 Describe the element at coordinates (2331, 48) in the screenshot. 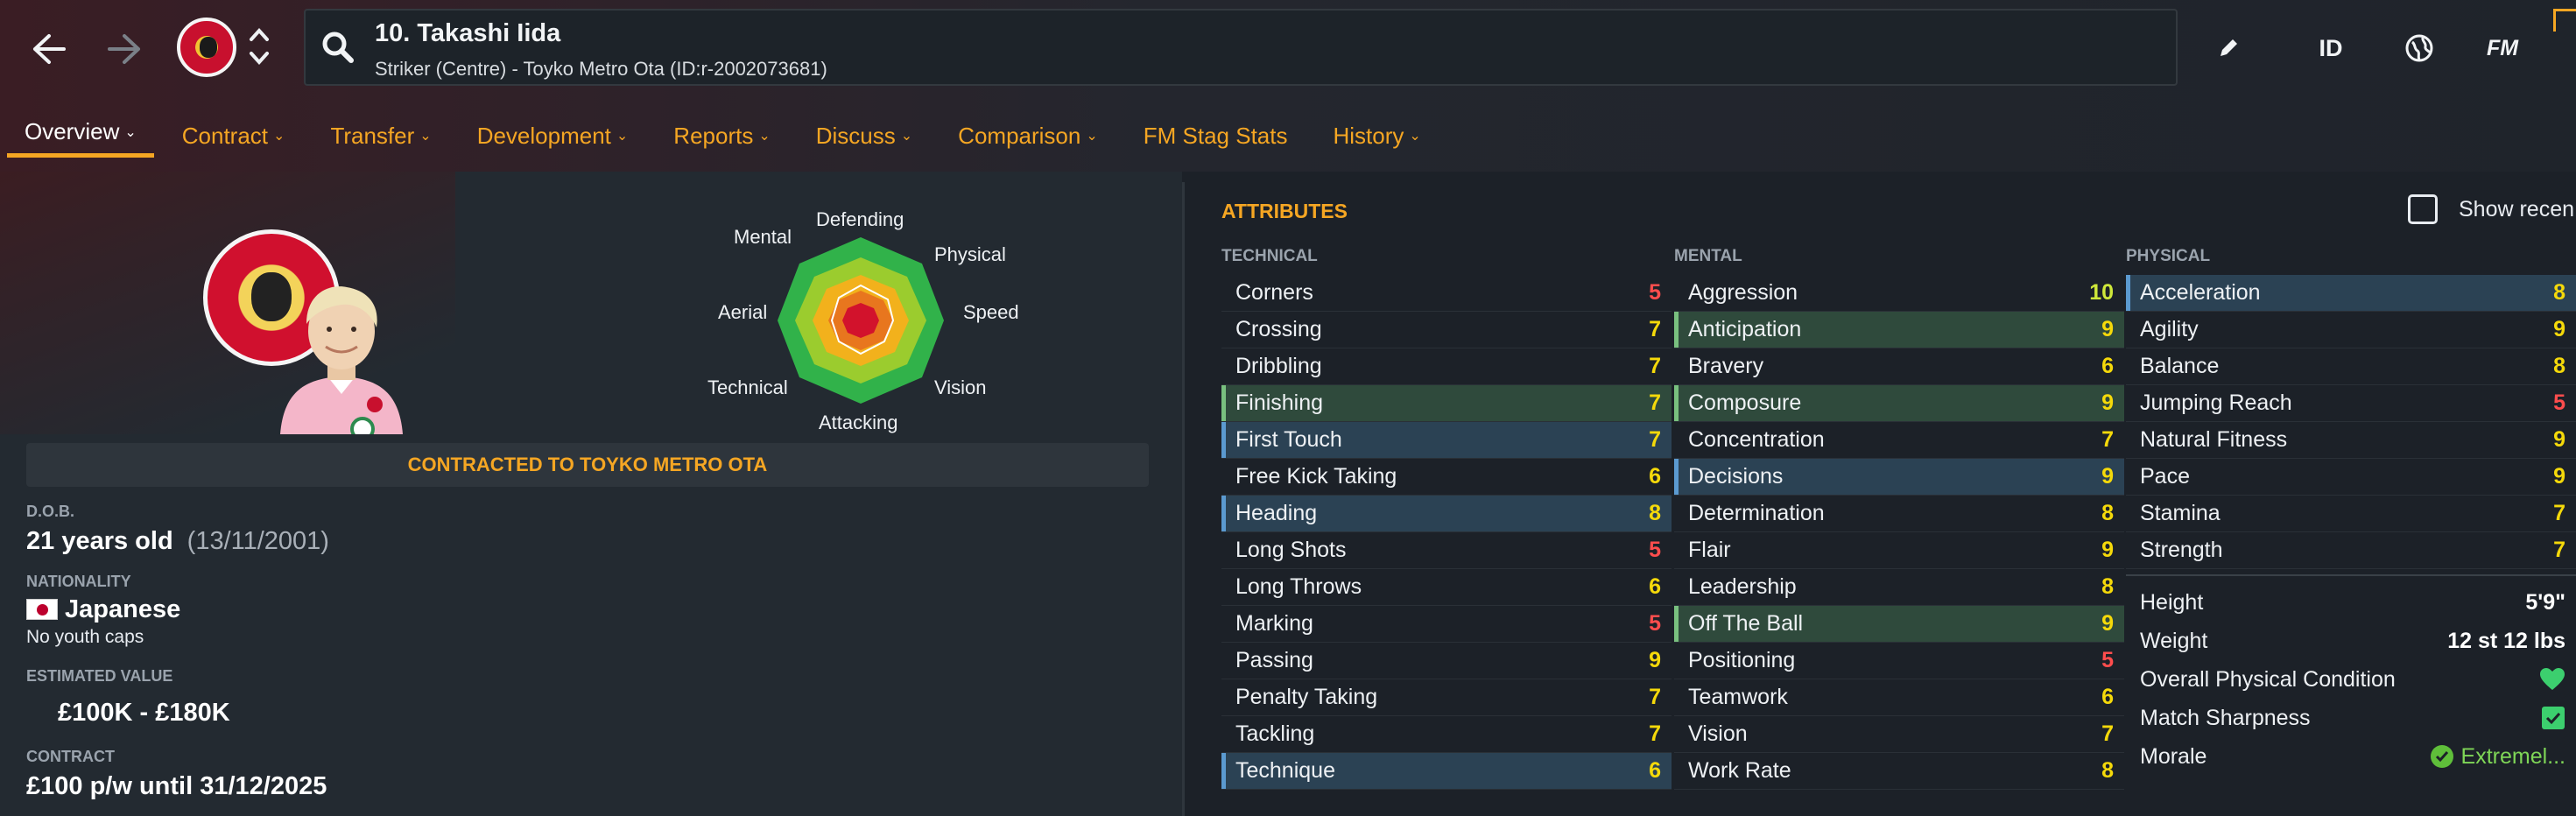

I see `id-button: ID` at that location.